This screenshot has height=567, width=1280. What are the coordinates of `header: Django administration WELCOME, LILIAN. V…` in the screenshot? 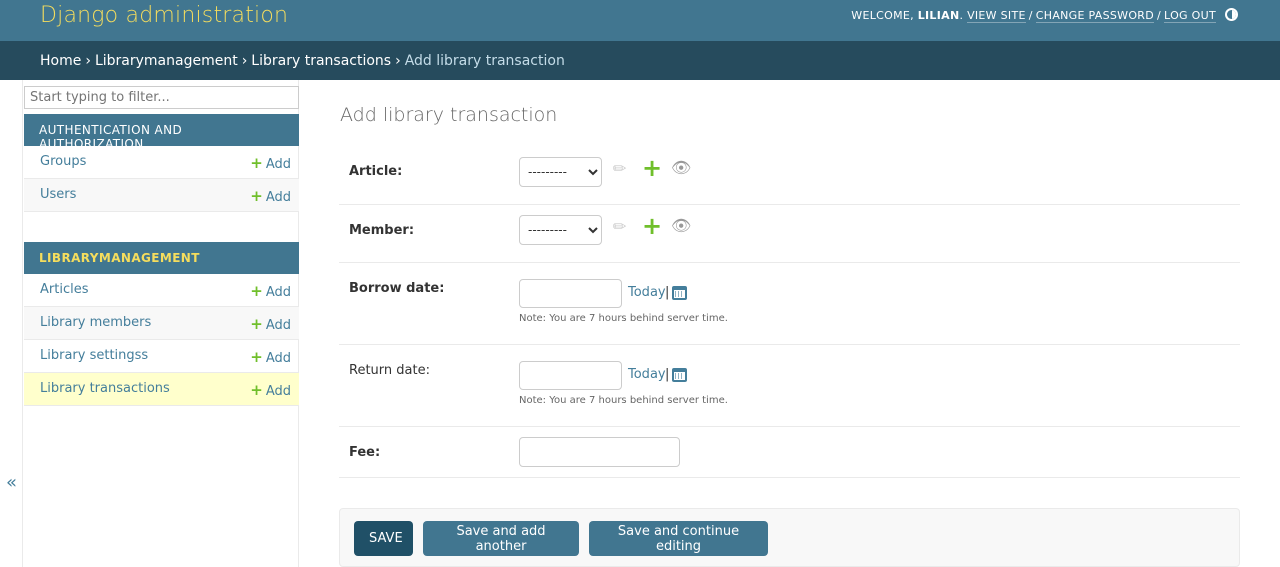 It's located at (640, 20).